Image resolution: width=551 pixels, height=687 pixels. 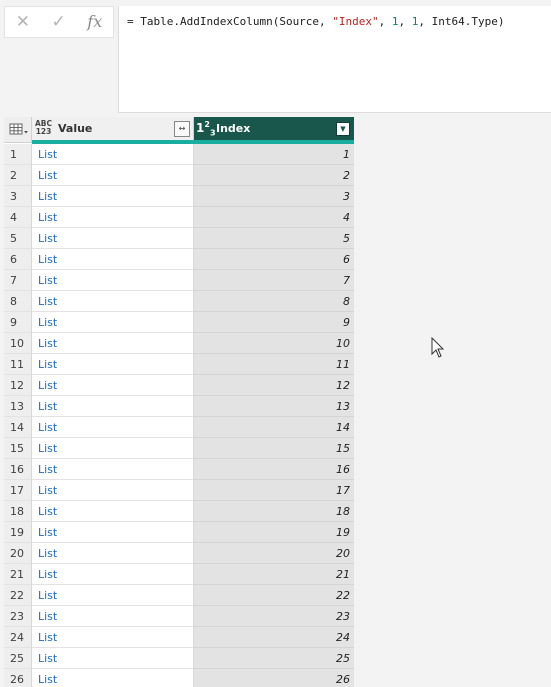 What do you see at coordinates (274, 574) in the screenshot?
I see `index-cell: 21` at bounding box center [274, 574].